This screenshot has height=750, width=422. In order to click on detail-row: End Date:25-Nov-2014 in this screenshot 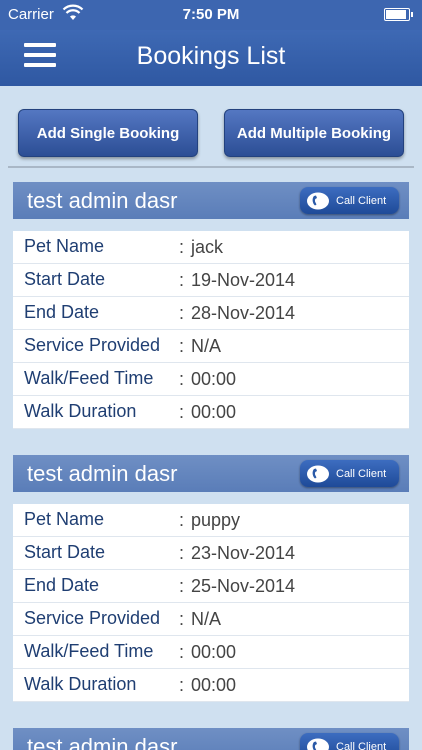, I will do `click(211, 586)`.